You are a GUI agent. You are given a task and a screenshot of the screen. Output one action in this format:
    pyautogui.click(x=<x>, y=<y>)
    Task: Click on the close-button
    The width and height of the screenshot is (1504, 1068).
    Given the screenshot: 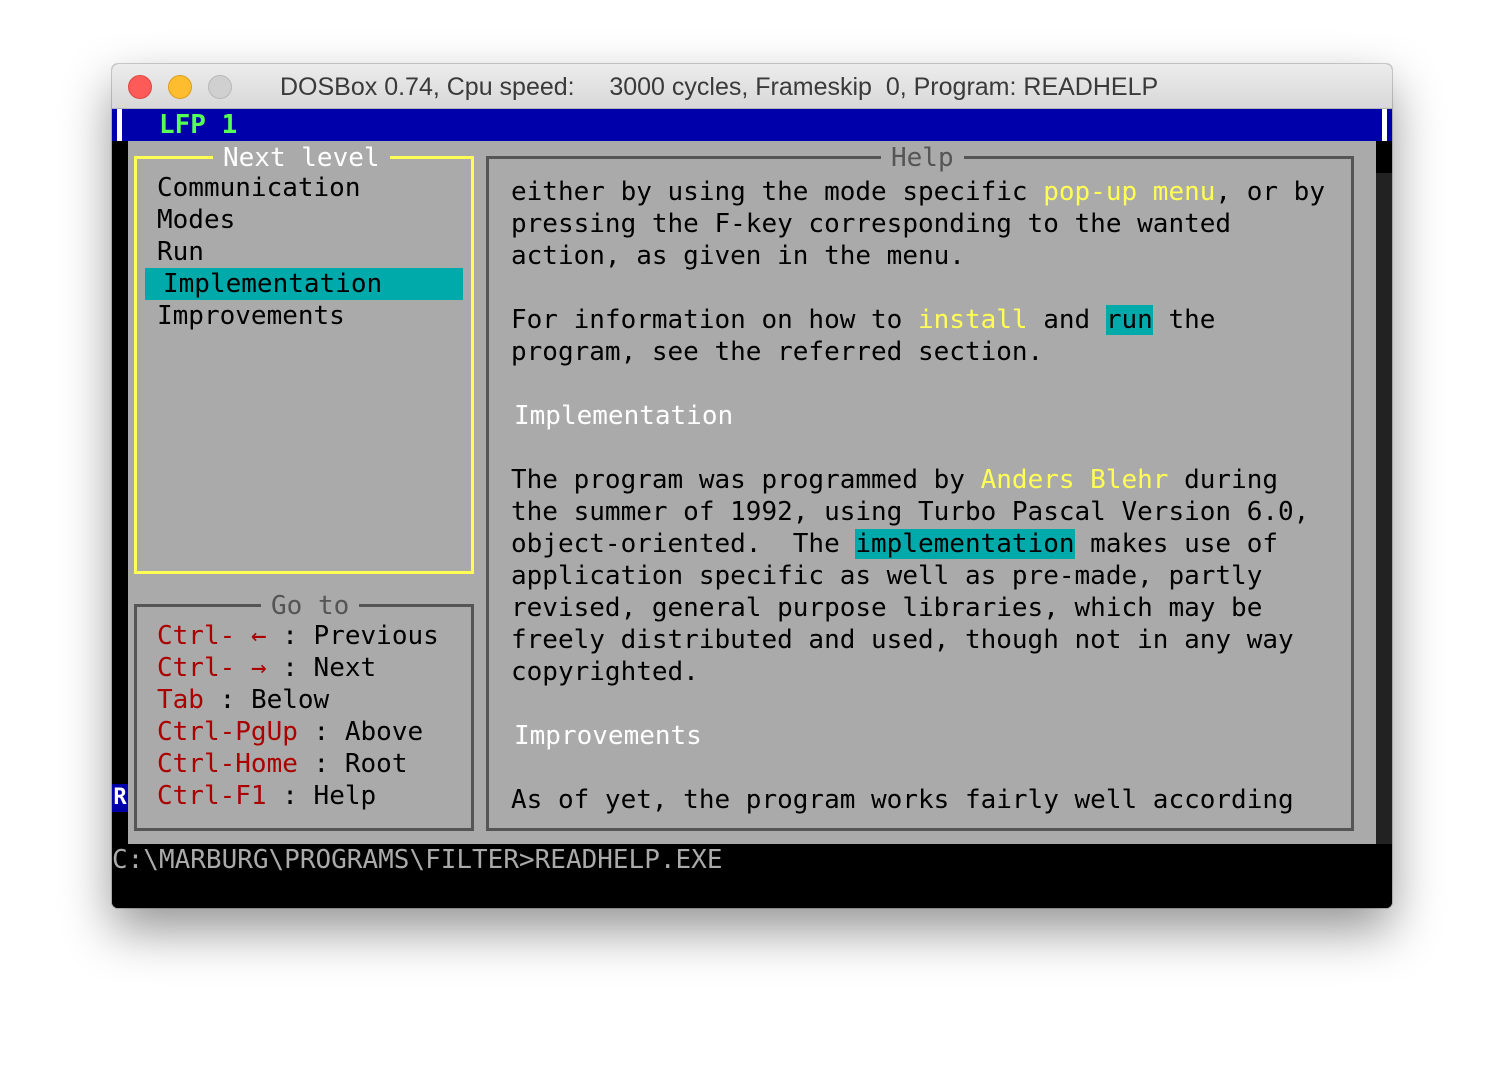 What is the action you would take?
    pyautogui.click(x=140, y=87)
    